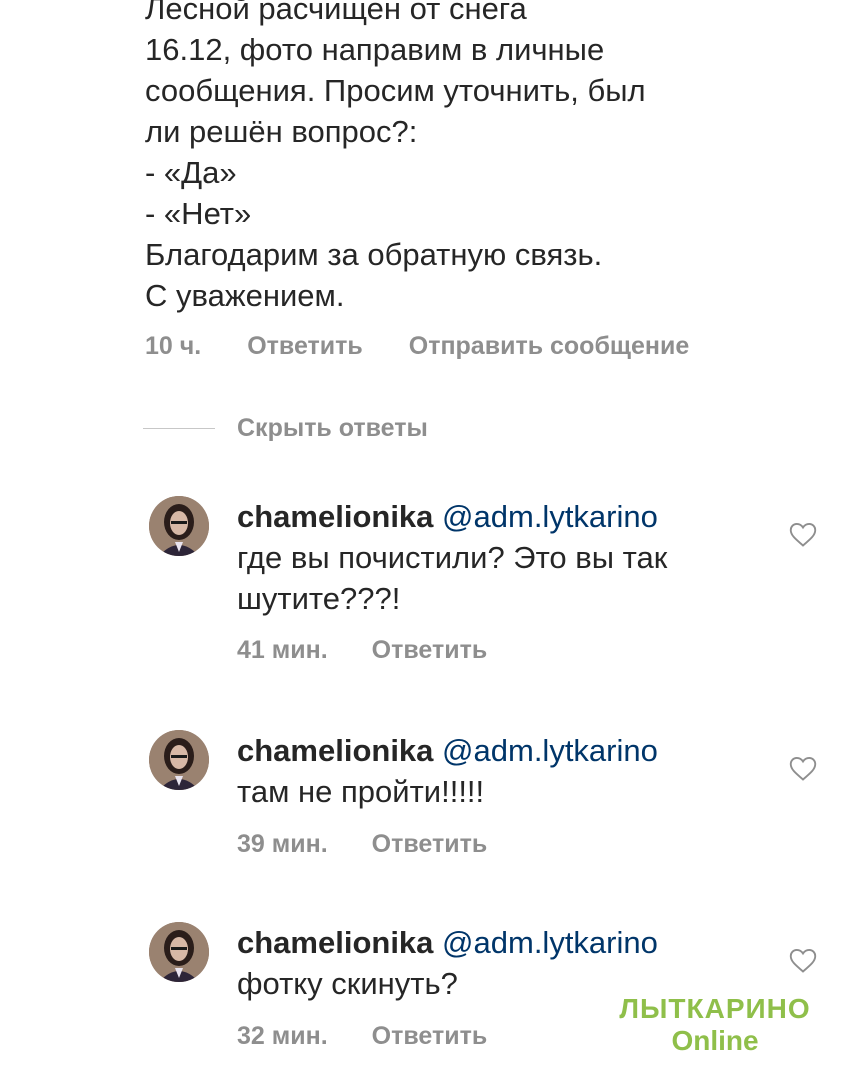  Describe the element at coordinates (347, 983) in the screenshot. I see `reply-message: фотку скинуть?` at that location.